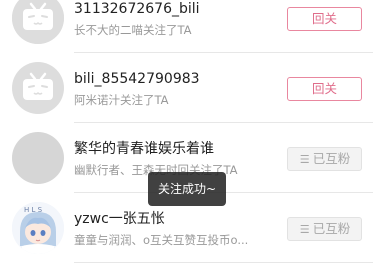 The width and height of the screenshot is (373, 279). Describe the element at coordinates (33, 210) in the screenshot. I see `svg-text: H L S` at that location.